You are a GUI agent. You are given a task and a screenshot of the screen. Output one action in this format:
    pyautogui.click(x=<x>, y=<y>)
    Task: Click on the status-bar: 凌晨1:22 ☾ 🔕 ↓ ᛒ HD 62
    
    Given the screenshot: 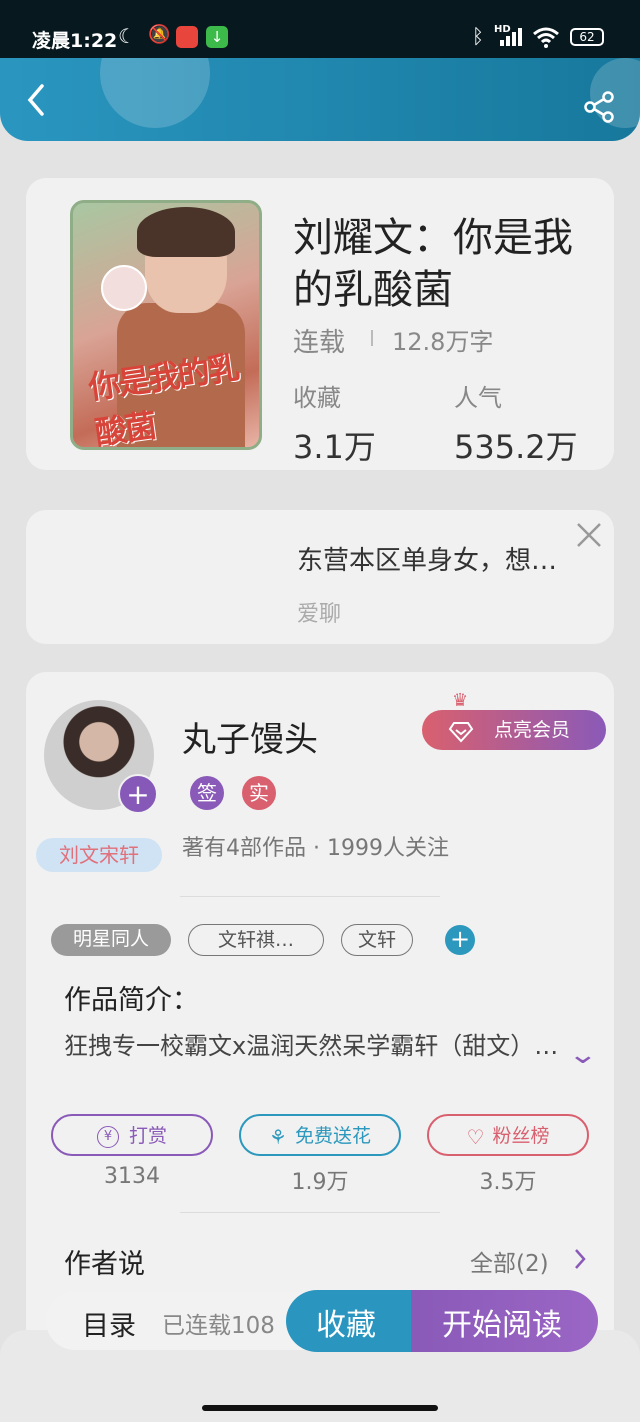 What is the action you would take?
    pyautogui.click(x=320, y=29)
    